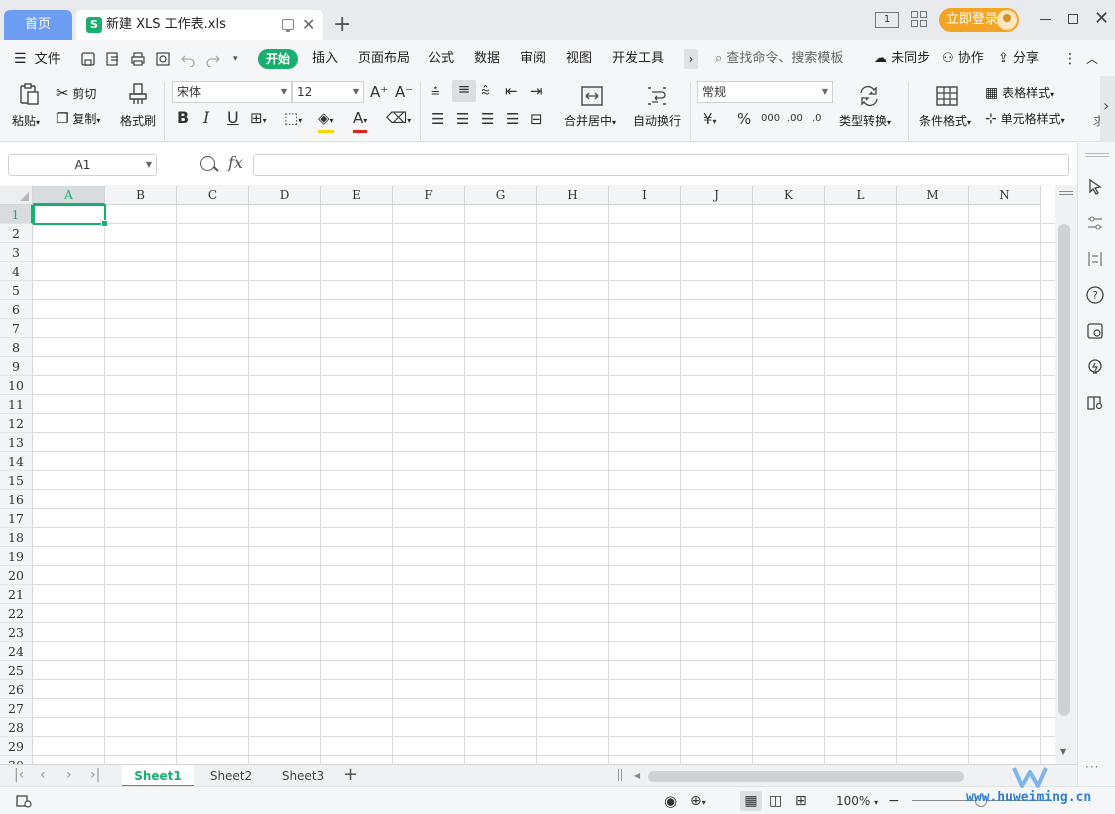 The width and height of the screenshot is (1115, 814). I want to click on align-middle-icon: ≡, so click(464, 91).